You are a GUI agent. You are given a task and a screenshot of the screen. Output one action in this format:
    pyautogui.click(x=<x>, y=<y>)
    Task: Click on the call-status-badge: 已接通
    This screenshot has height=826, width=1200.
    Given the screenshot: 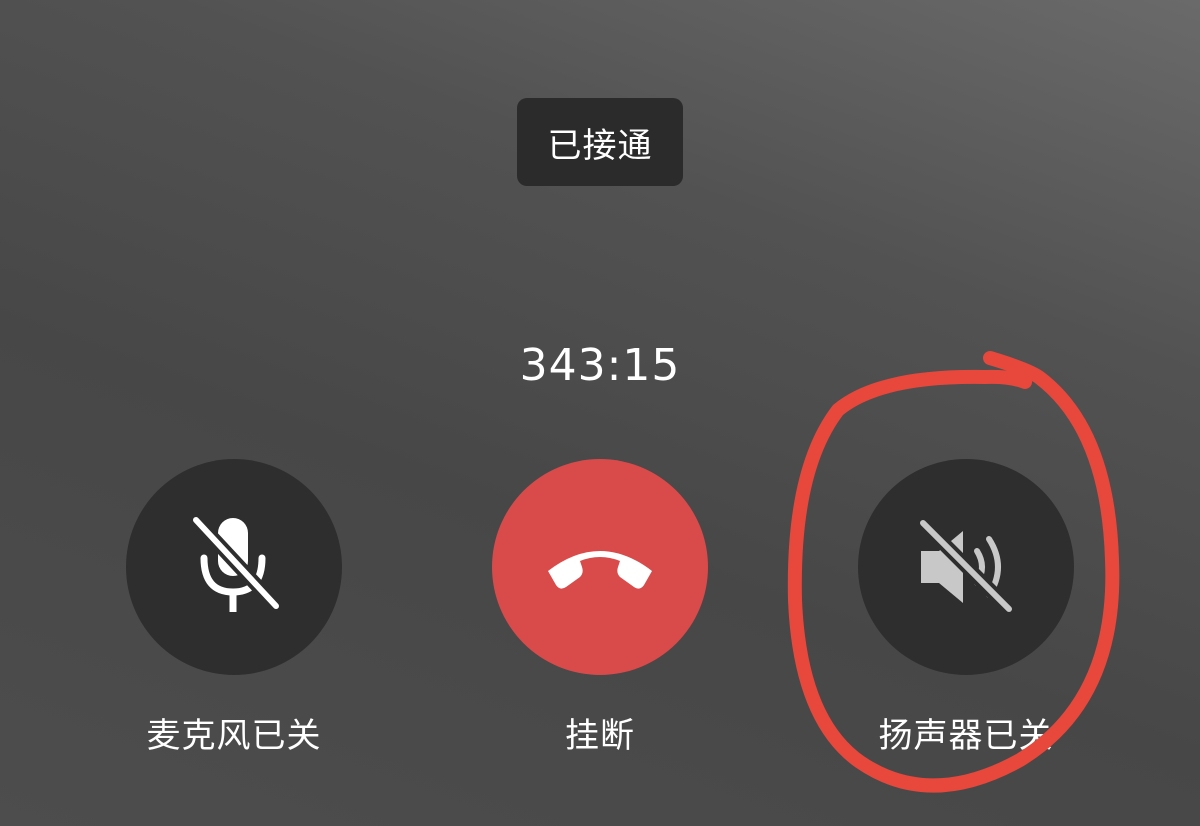 What is the action you would take?
    pyautogui.click(x=600, y=142)
    